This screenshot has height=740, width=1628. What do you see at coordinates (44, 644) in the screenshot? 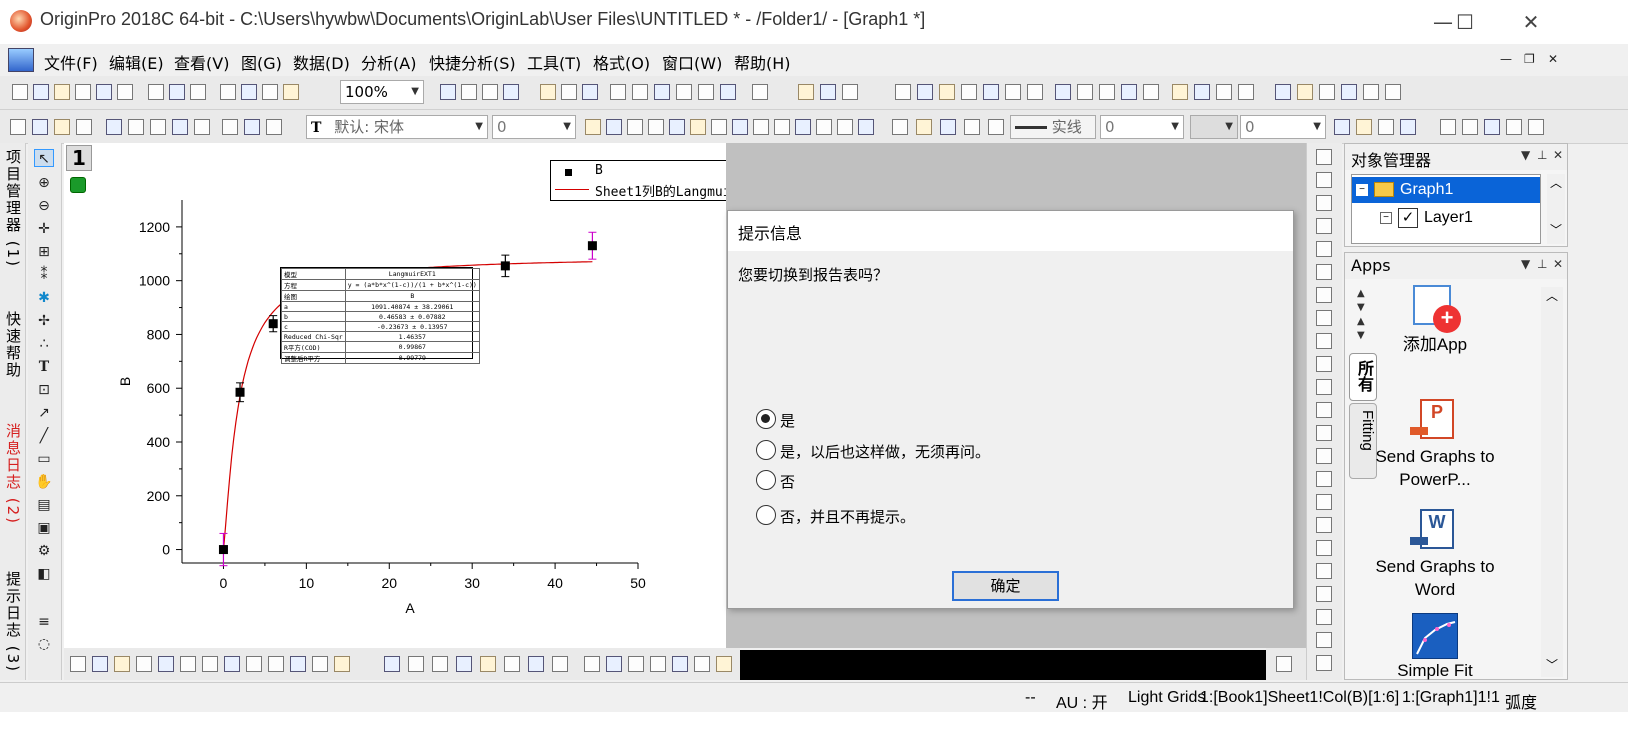
I see `refresh-icon: ◌` at bounding box center [44, 644].